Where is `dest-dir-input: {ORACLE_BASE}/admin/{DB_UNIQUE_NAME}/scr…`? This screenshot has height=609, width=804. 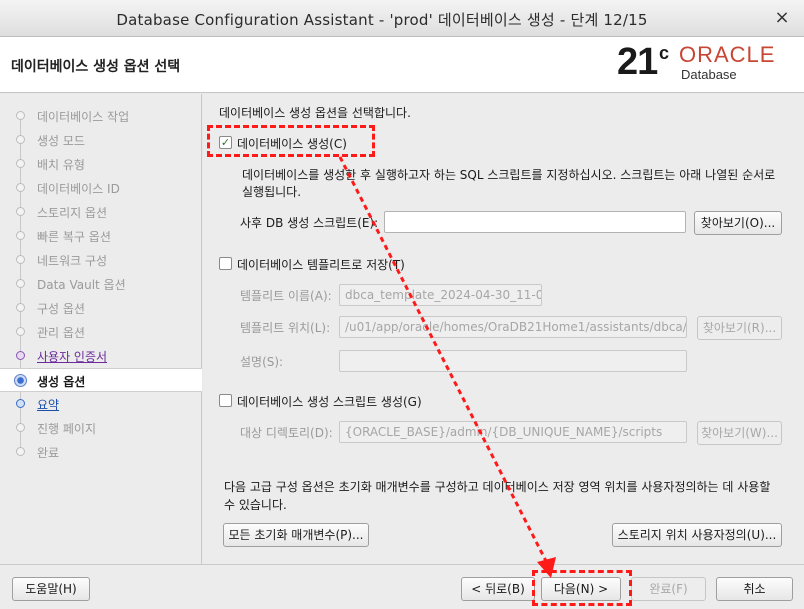 dest-dir-input: {ORACLE_BASE}/admin/{DB_UNIQUE_NAME}/scr… is located at coordinates (513, 432).